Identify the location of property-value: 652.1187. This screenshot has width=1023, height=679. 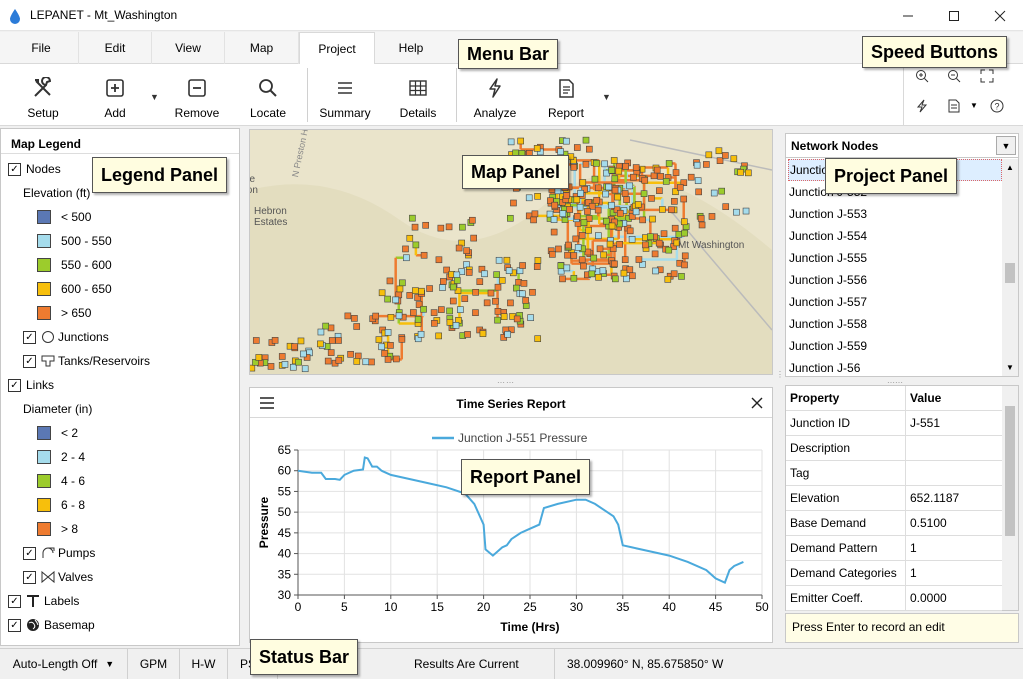
(954, 498).